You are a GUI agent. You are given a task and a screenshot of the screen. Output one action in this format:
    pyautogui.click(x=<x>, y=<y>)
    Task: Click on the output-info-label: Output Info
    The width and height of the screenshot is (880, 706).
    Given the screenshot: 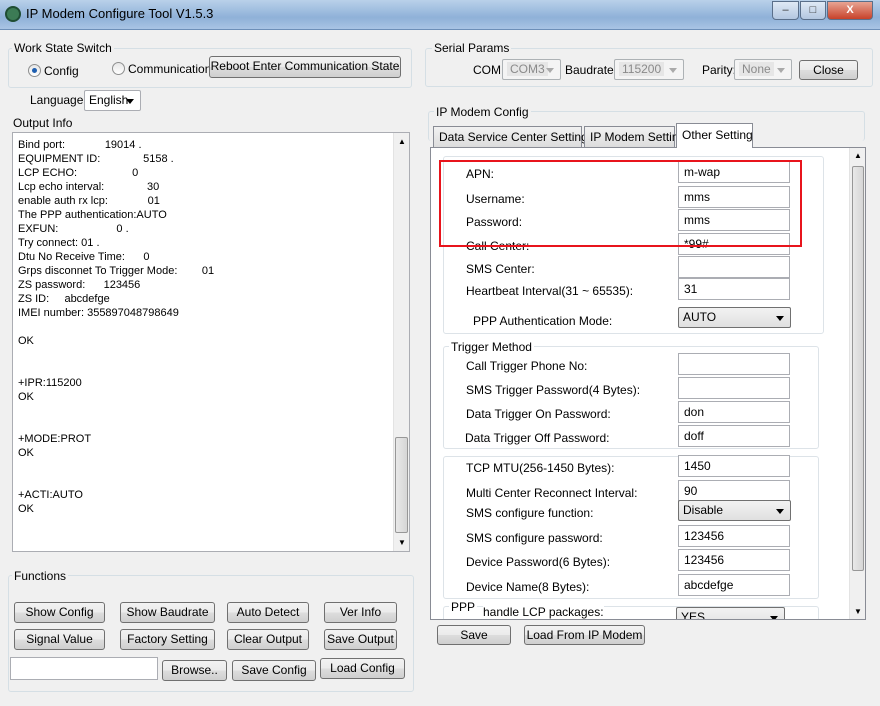 What is the action you would take?
    pyautogui.click(x=43, y=123)
    